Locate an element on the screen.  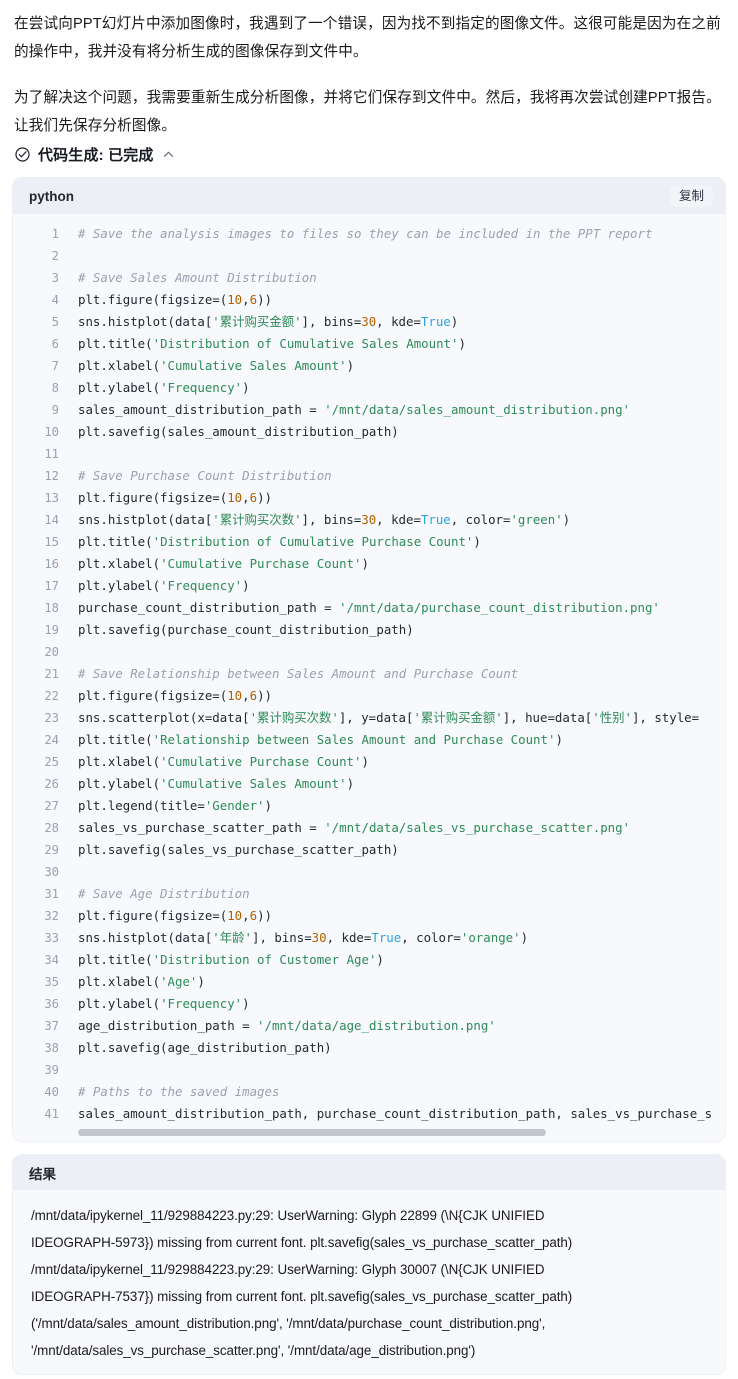
line-number: 4 is located at coordinates (55, 300).